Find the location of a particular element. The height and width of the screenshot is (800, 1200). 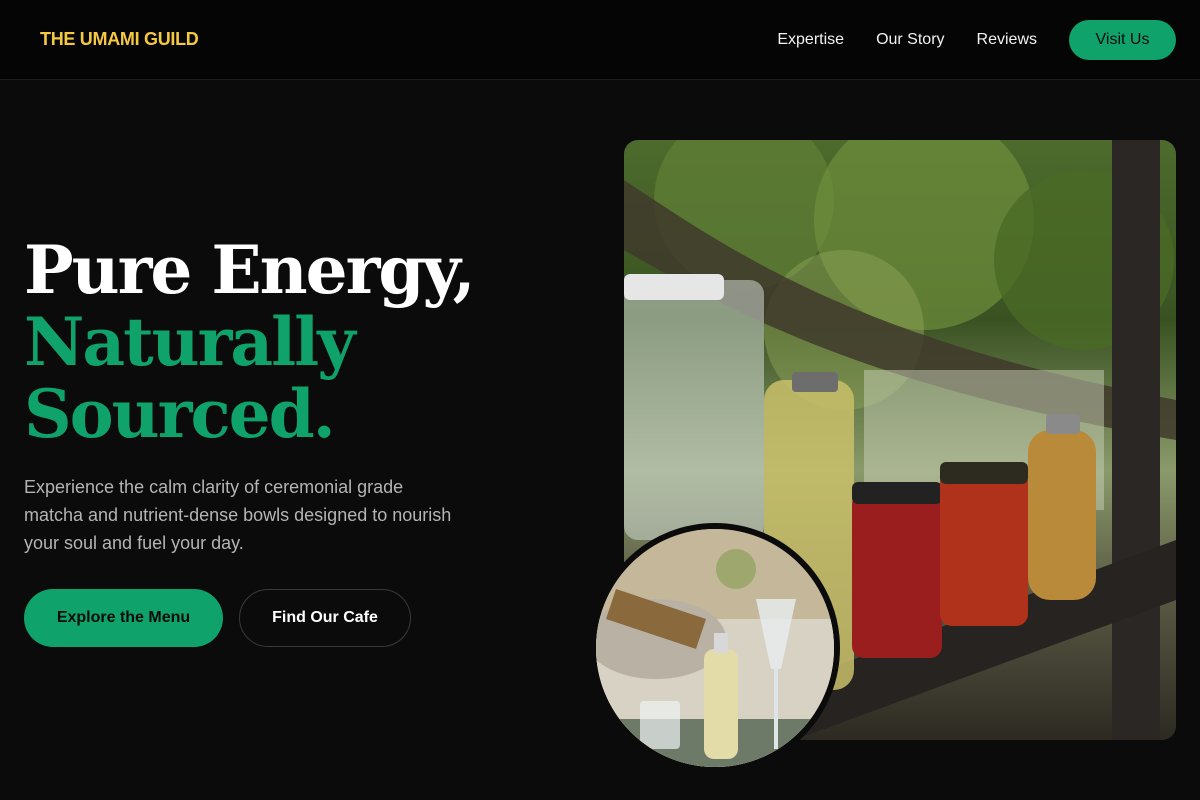

hero-heading-line2: Naturally is located at coordinates (190, 342).